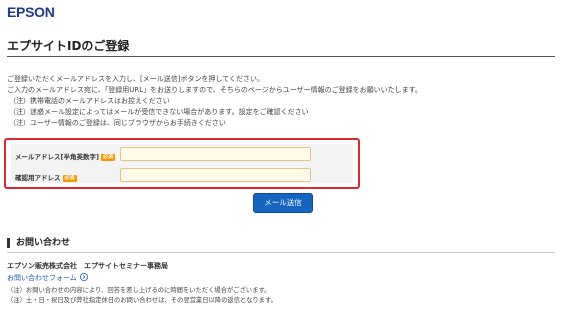 This screenshot has height=313, width=562. Describe the element at coordinates (215, 154) in the screenshot. I see `email-input` at that location.